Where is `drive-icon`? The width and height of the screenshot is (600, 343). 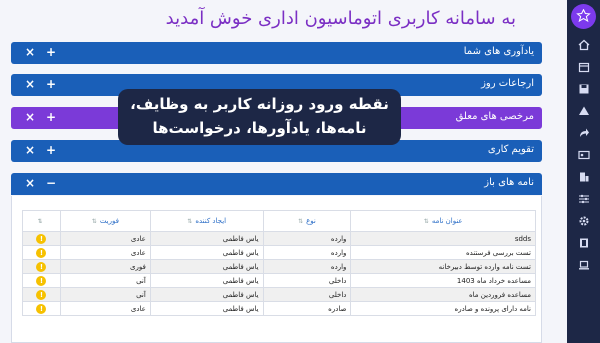
drive-icon is located at coordinates (584, 111).